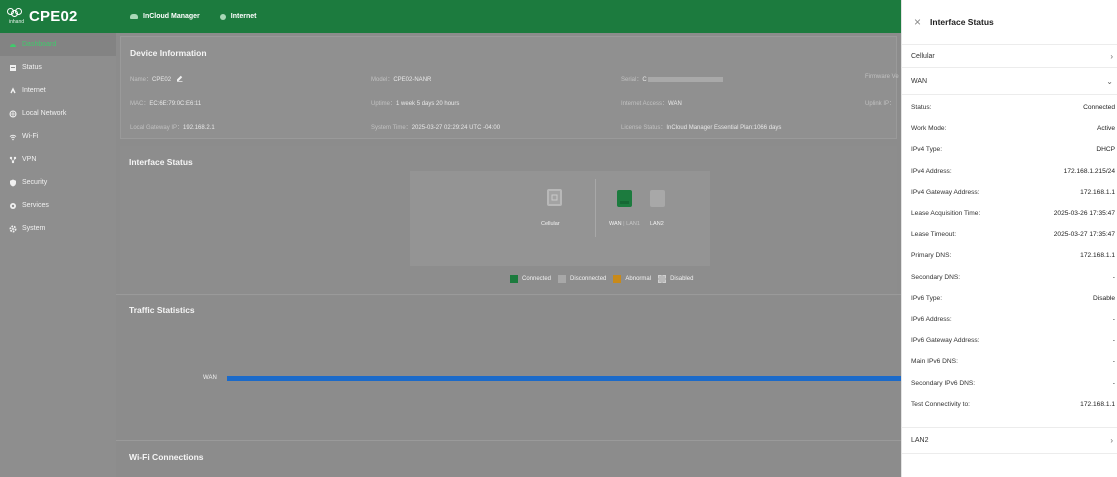 The width and height of the screenshot is (1117, 477). Describe the element at coordinates (58, 228) in the screenshot. I see `nav-item-system: System` at that location.